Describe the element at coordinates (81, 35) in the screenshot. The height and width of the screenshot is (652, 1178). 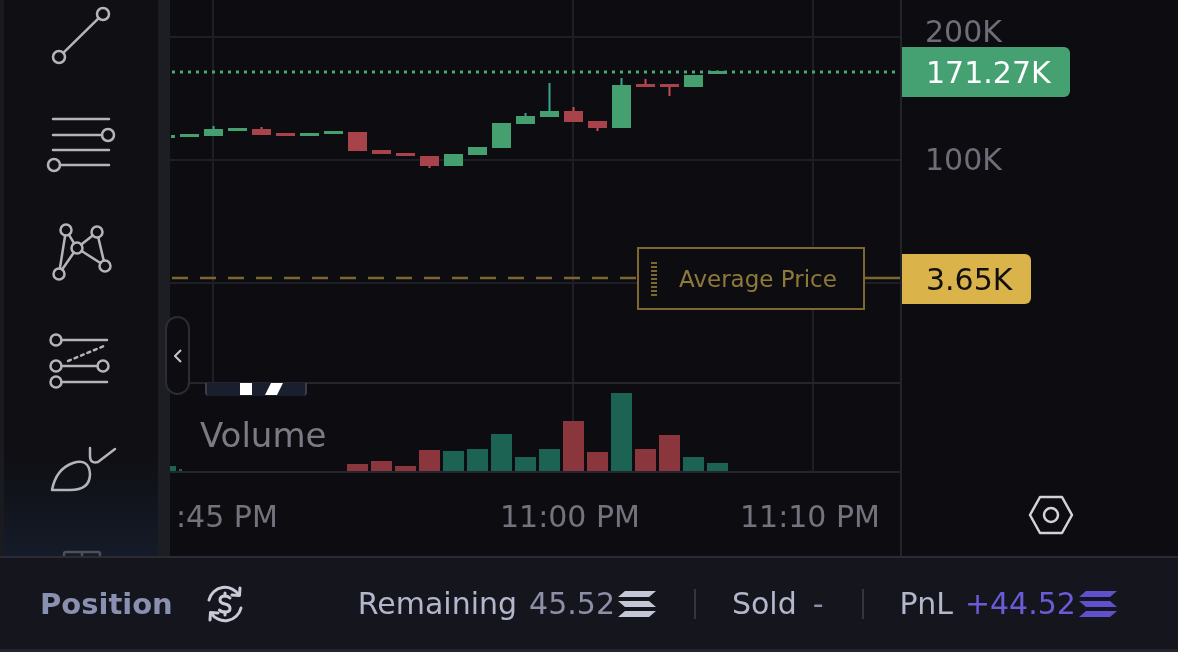
I see `line-segment-icon` at that location.